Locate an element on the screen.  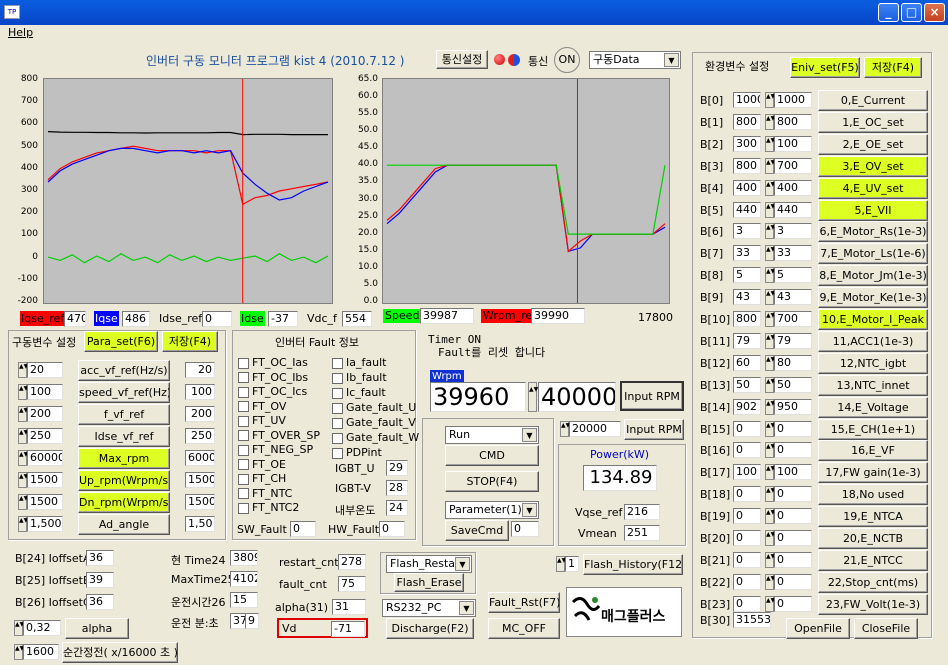
dp-input: 20 is located at coordinates (45, 370).